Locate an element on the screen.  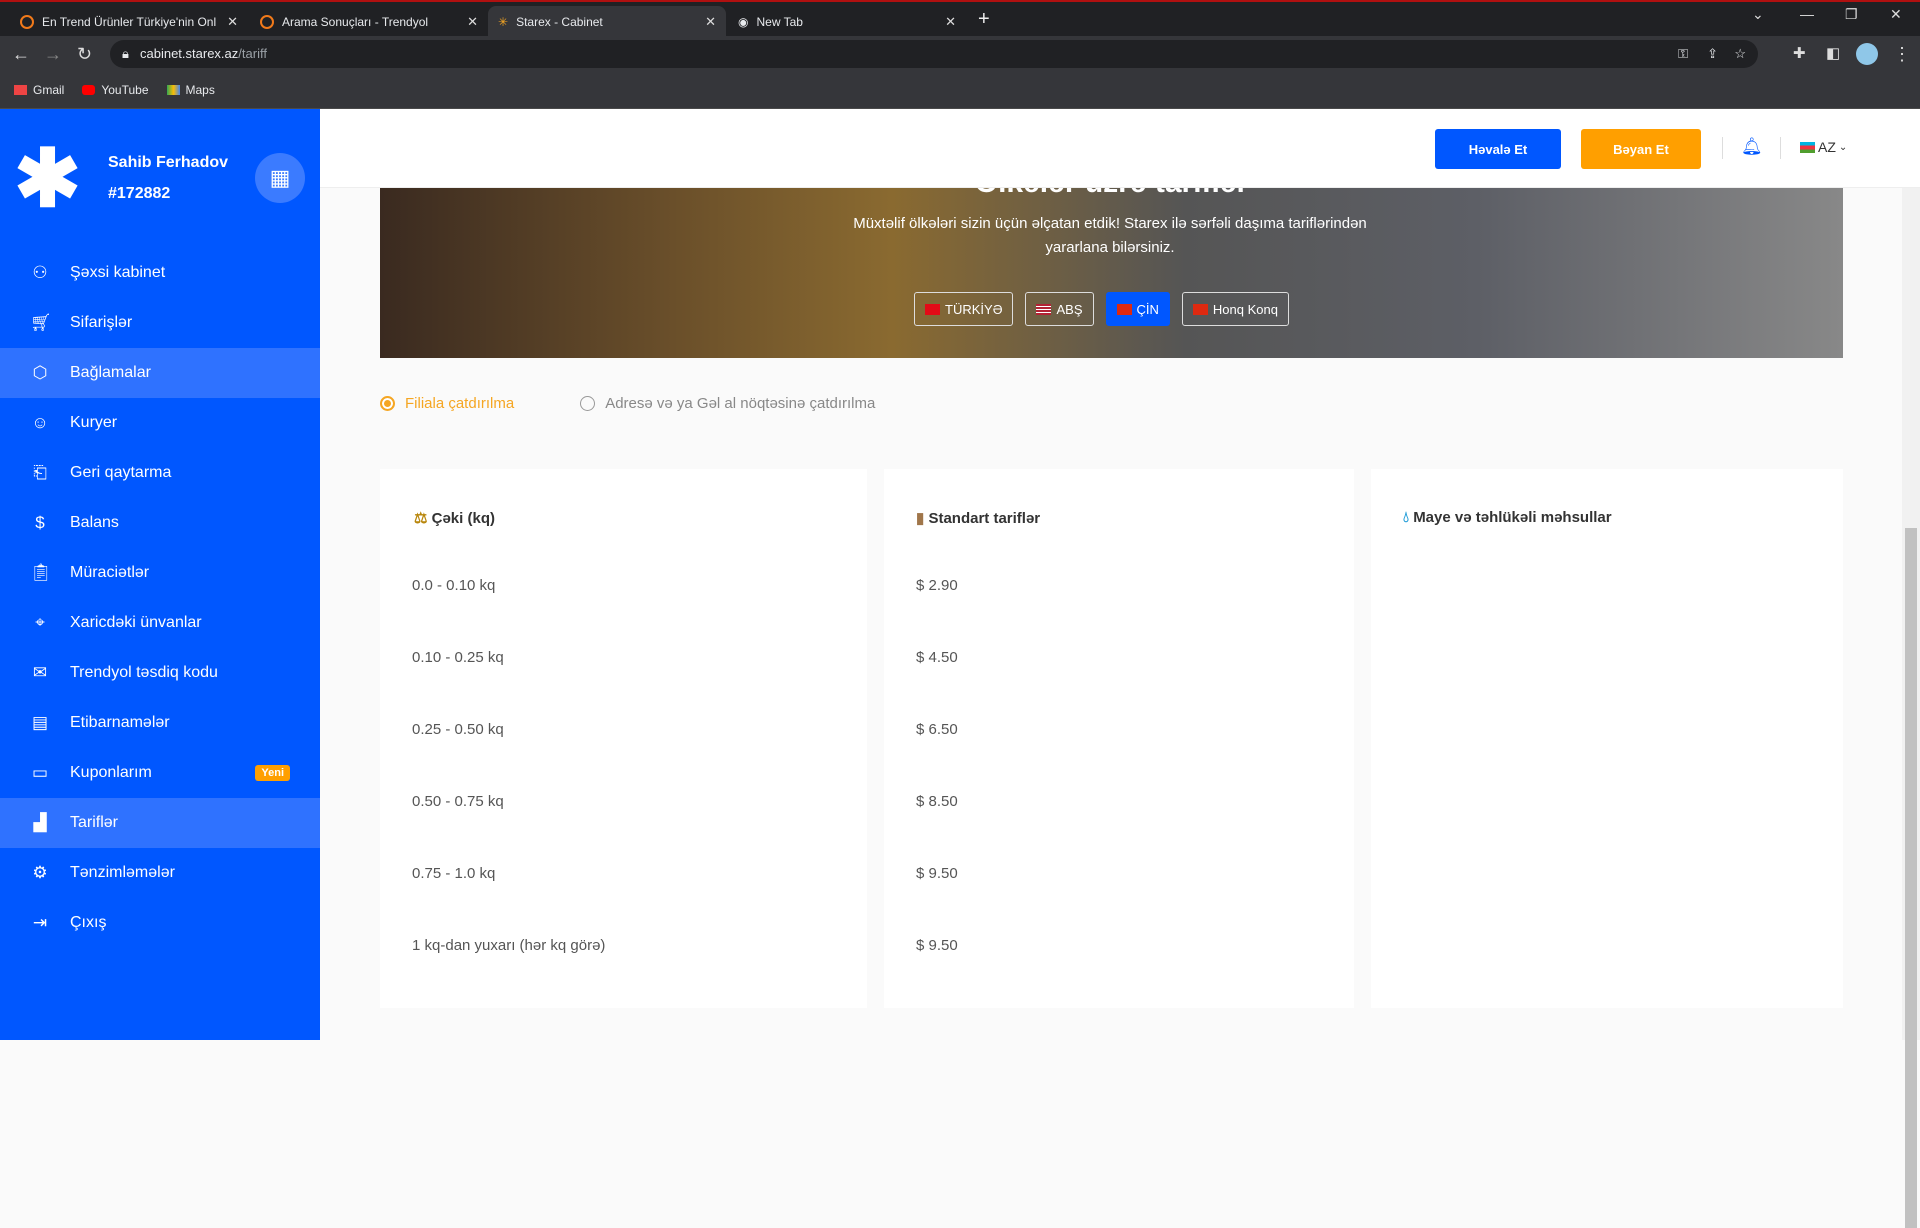
droplet-icon: 💧︎ is located at coordinates (1406, 517).